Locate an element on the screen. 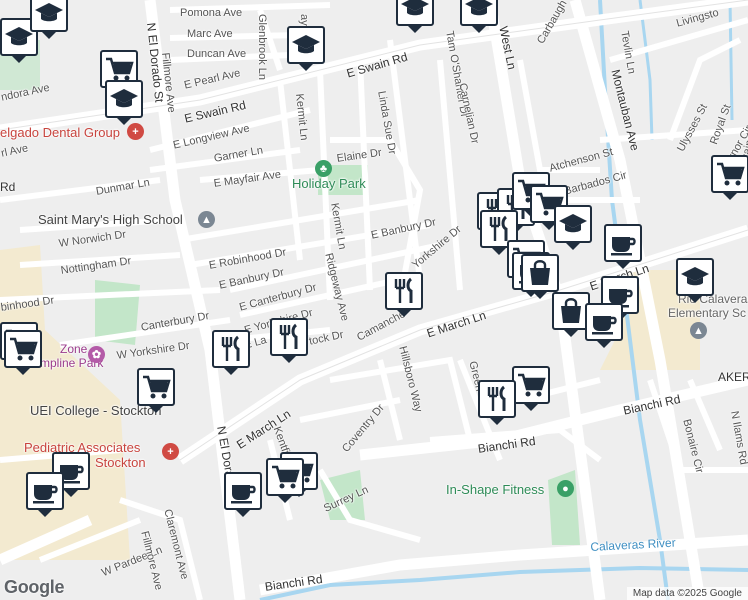 The width and height of the screenshot is (748, 600). school-poi-icon-rio: ▲ is located at coordinates (698, 330).